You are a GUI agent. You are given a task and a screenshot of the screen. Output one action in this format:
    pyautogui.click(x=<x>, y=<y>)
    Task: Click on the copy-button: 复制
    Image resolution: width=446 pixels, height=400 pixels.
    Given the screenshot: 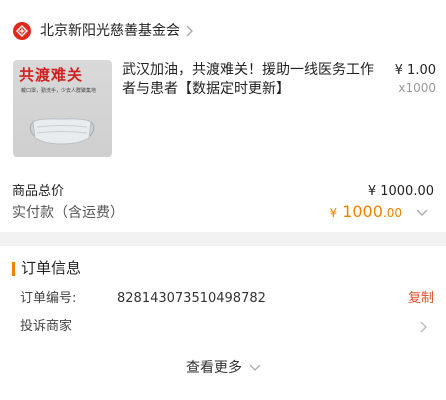 What is the action you would take?
    pyautogui.click(x=415, y=299)
    